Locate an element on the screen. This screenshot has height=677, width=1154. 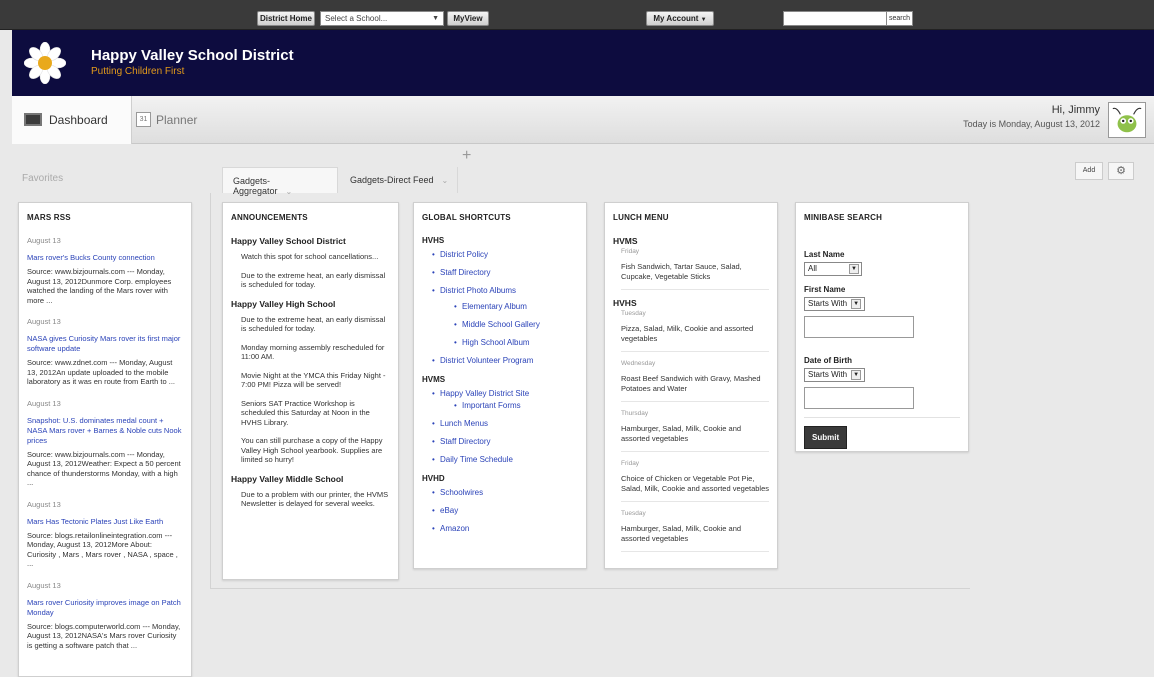
shortcut-list-hvhd: Schoolwires eBay Amazon is located at coordinates (505, 510).